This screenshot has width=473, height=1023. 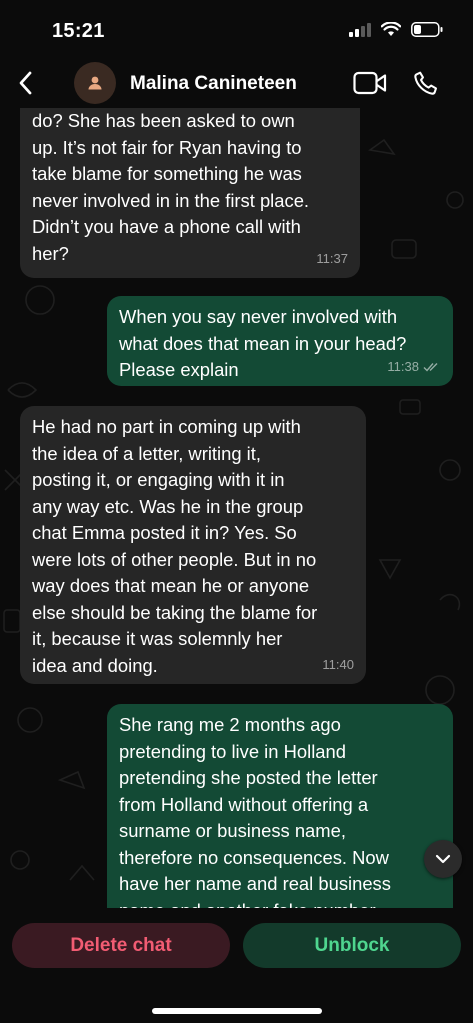 What do you see at coordinates (213, 84) in the screenshot?
I see `contact-name: Malina Canineteen` at bounding box center [213, 84].